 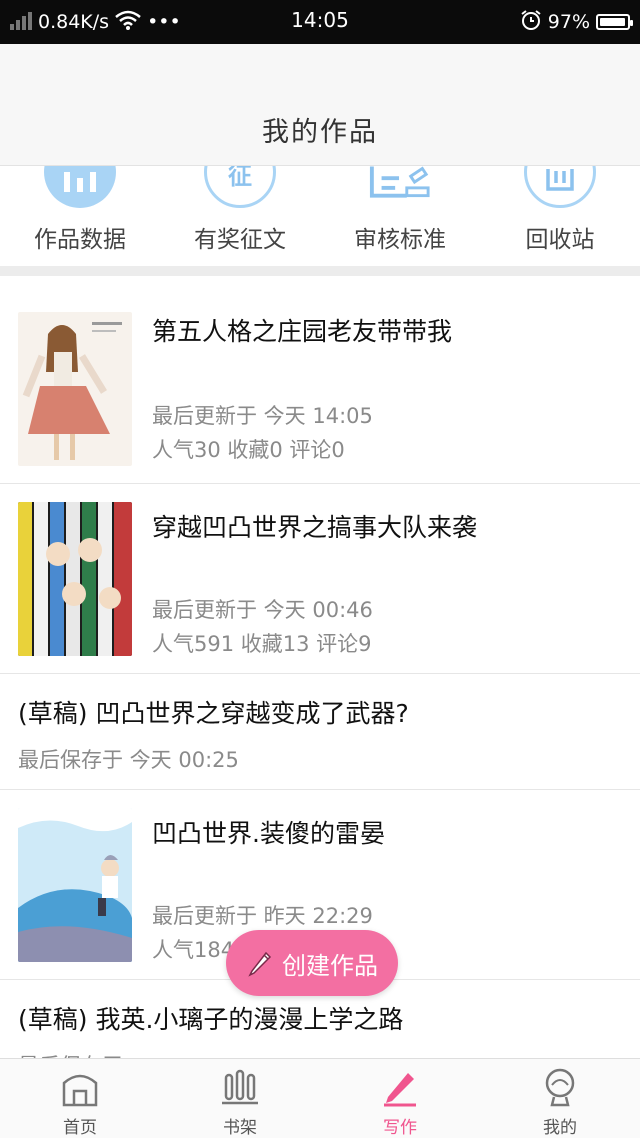 I want to click on battery-percent: 97%, so click(x=568, y=22).